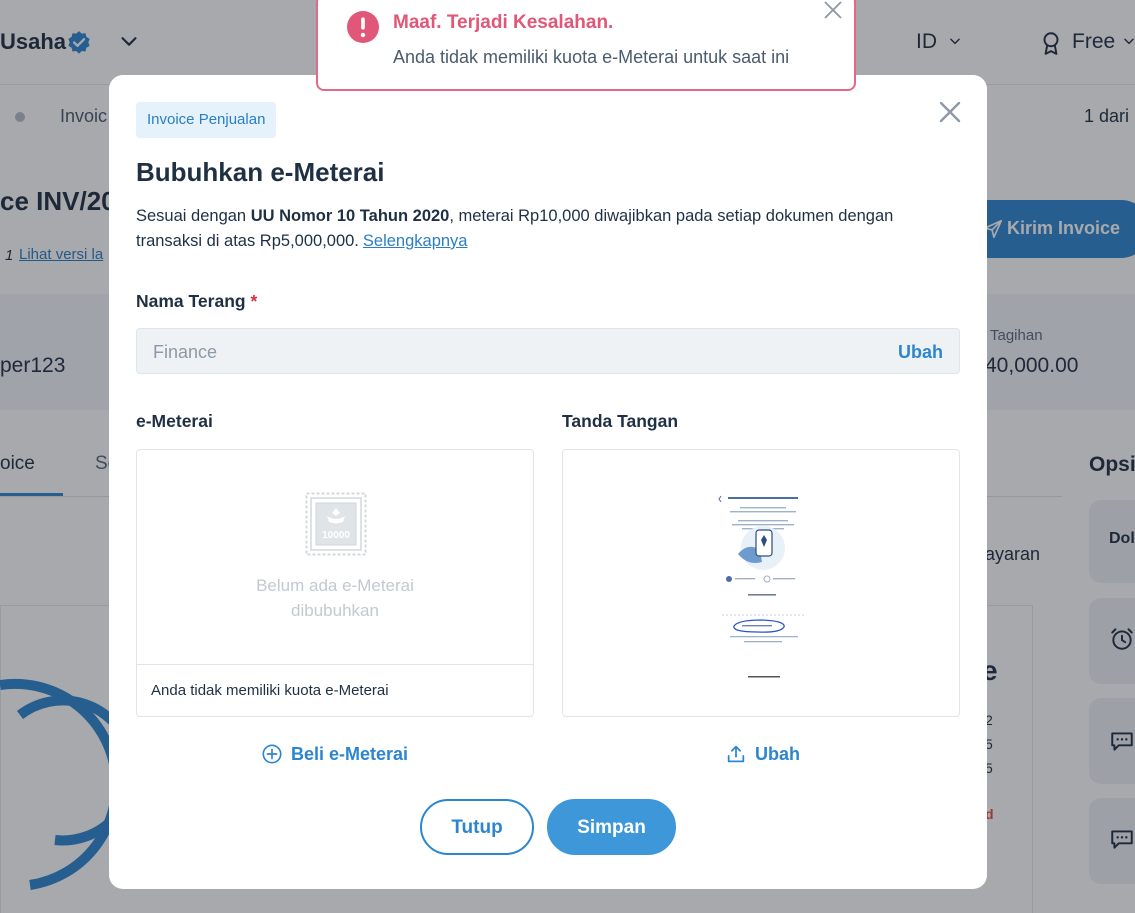  I want to click on name-field-value: Finance, so click(185, 352).